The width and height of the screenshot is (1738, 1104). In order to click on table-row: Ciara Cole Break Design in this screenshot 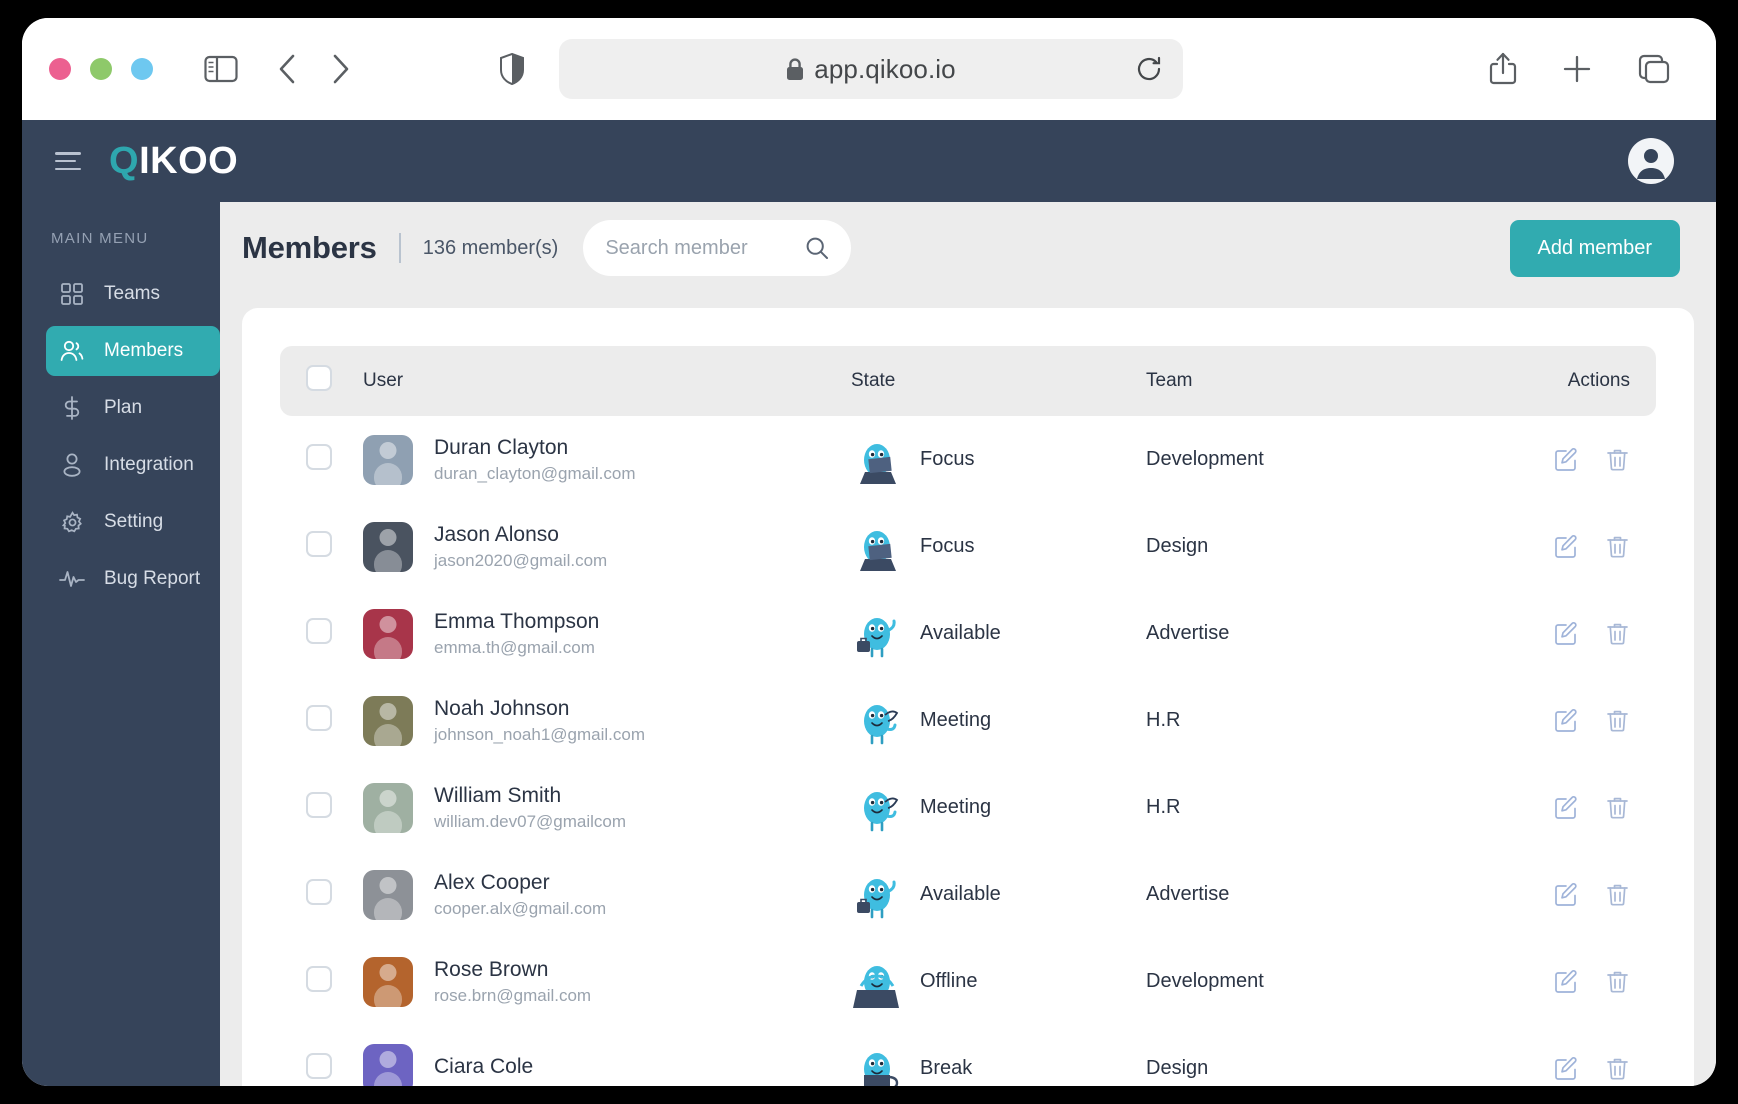, I will do `click(968, 1055)`.